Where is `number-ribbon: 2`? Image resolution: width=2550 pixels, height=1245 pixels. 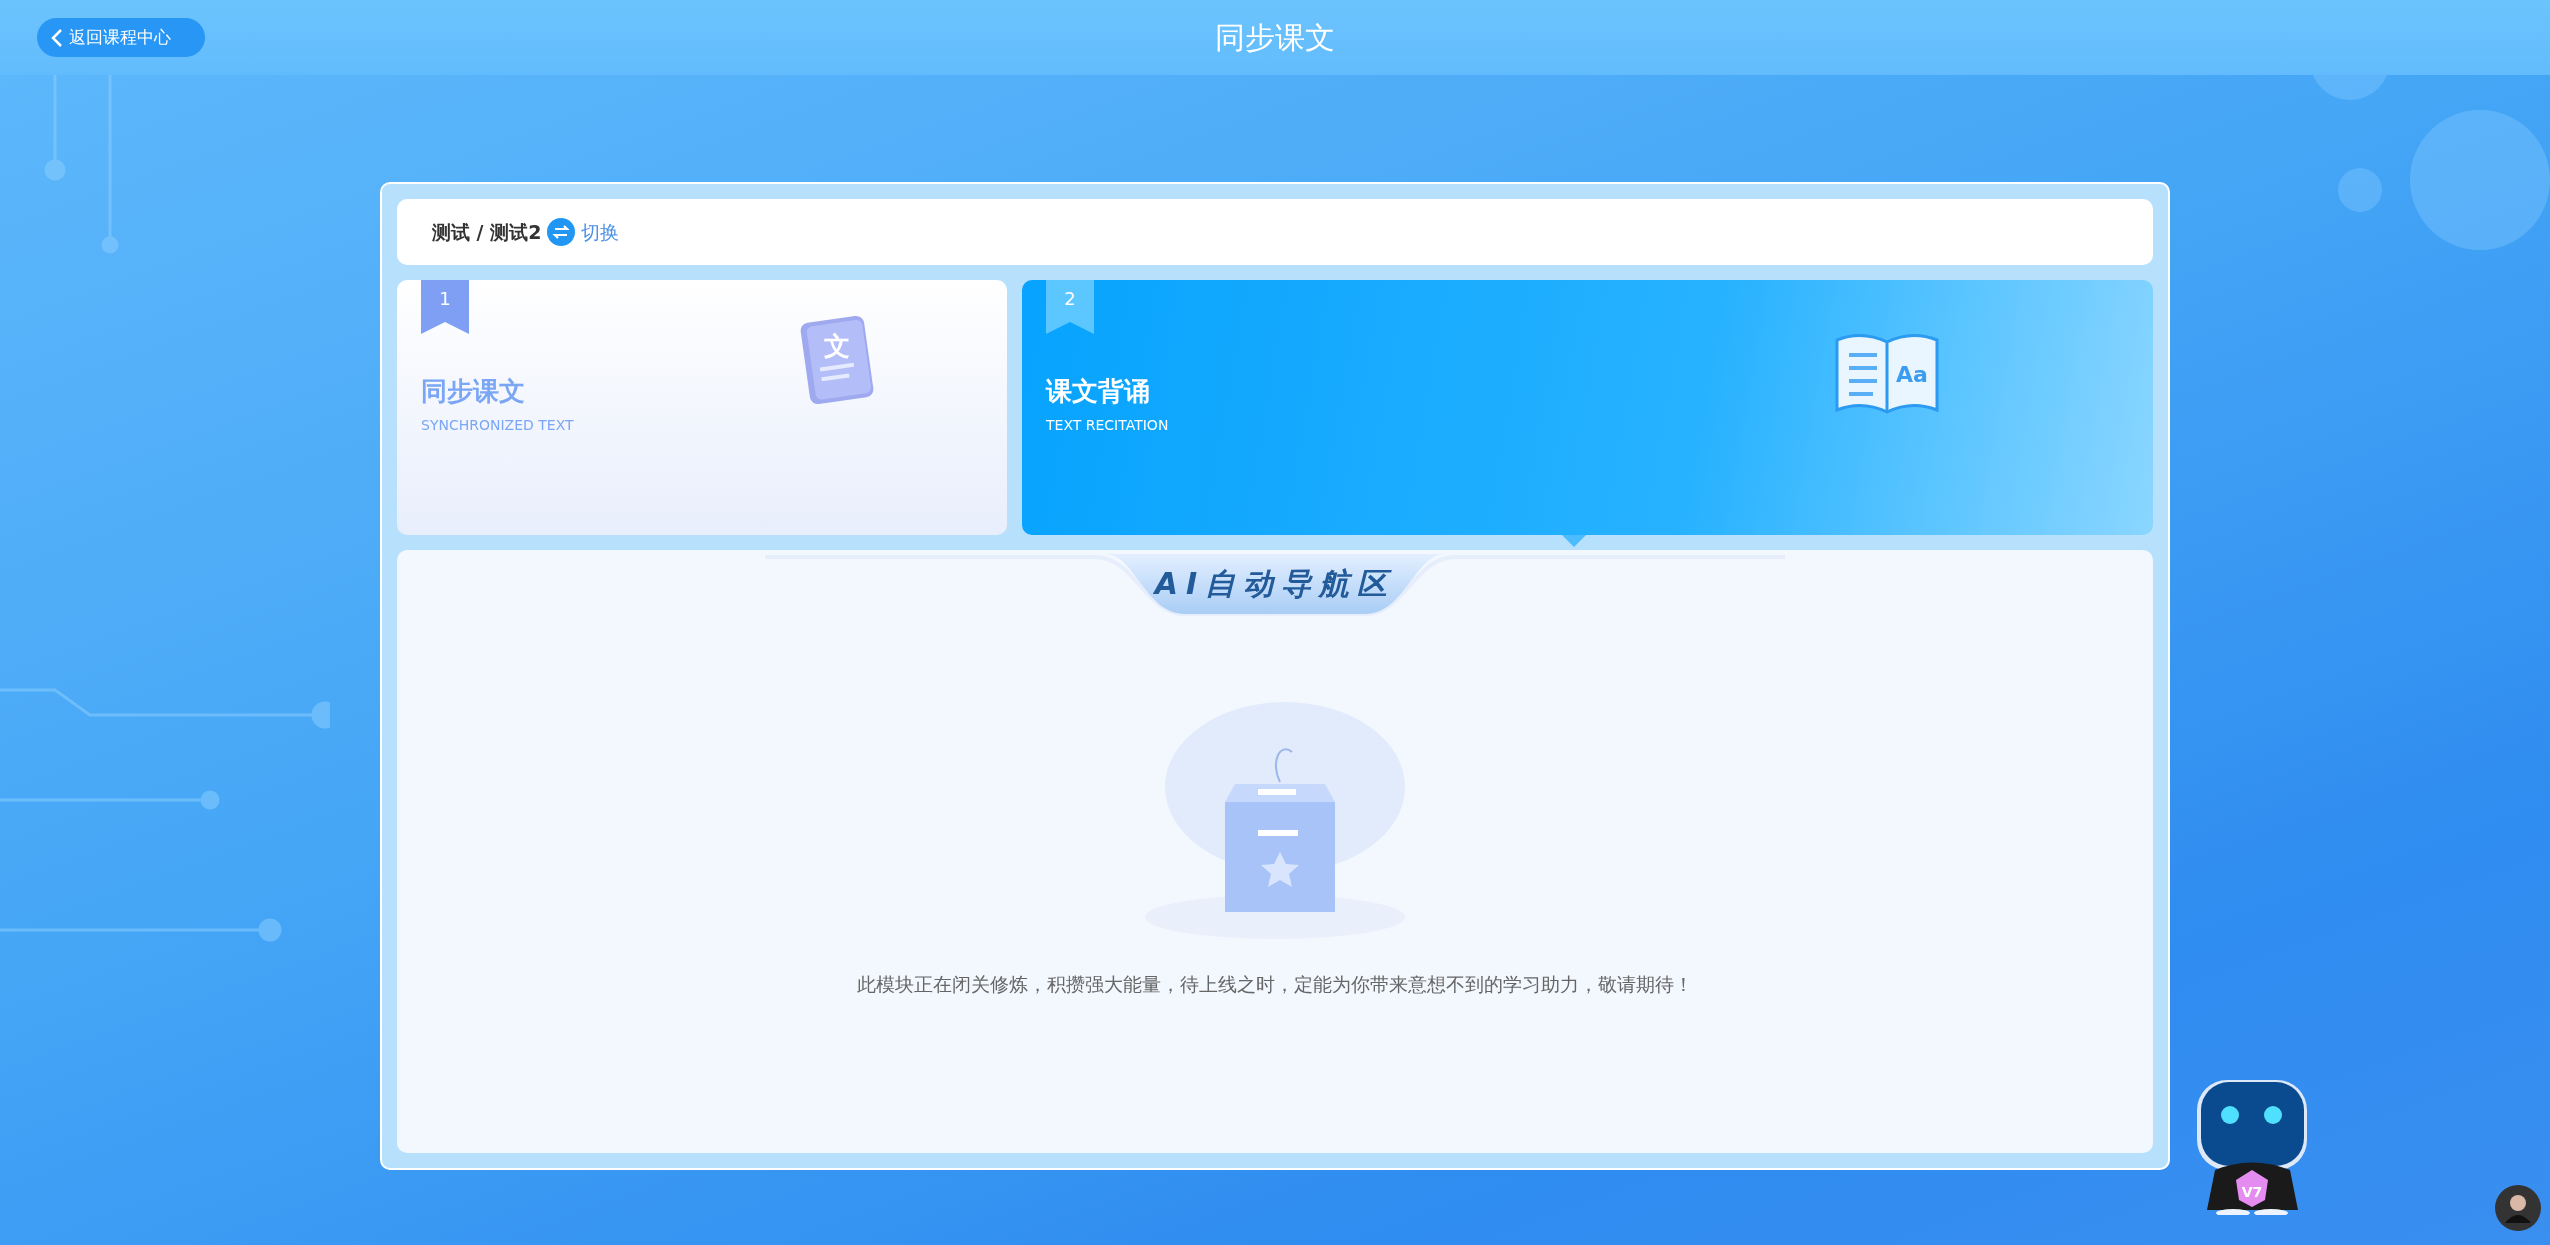
number-ribbon: 2 is located at coordinates (1070, 307).